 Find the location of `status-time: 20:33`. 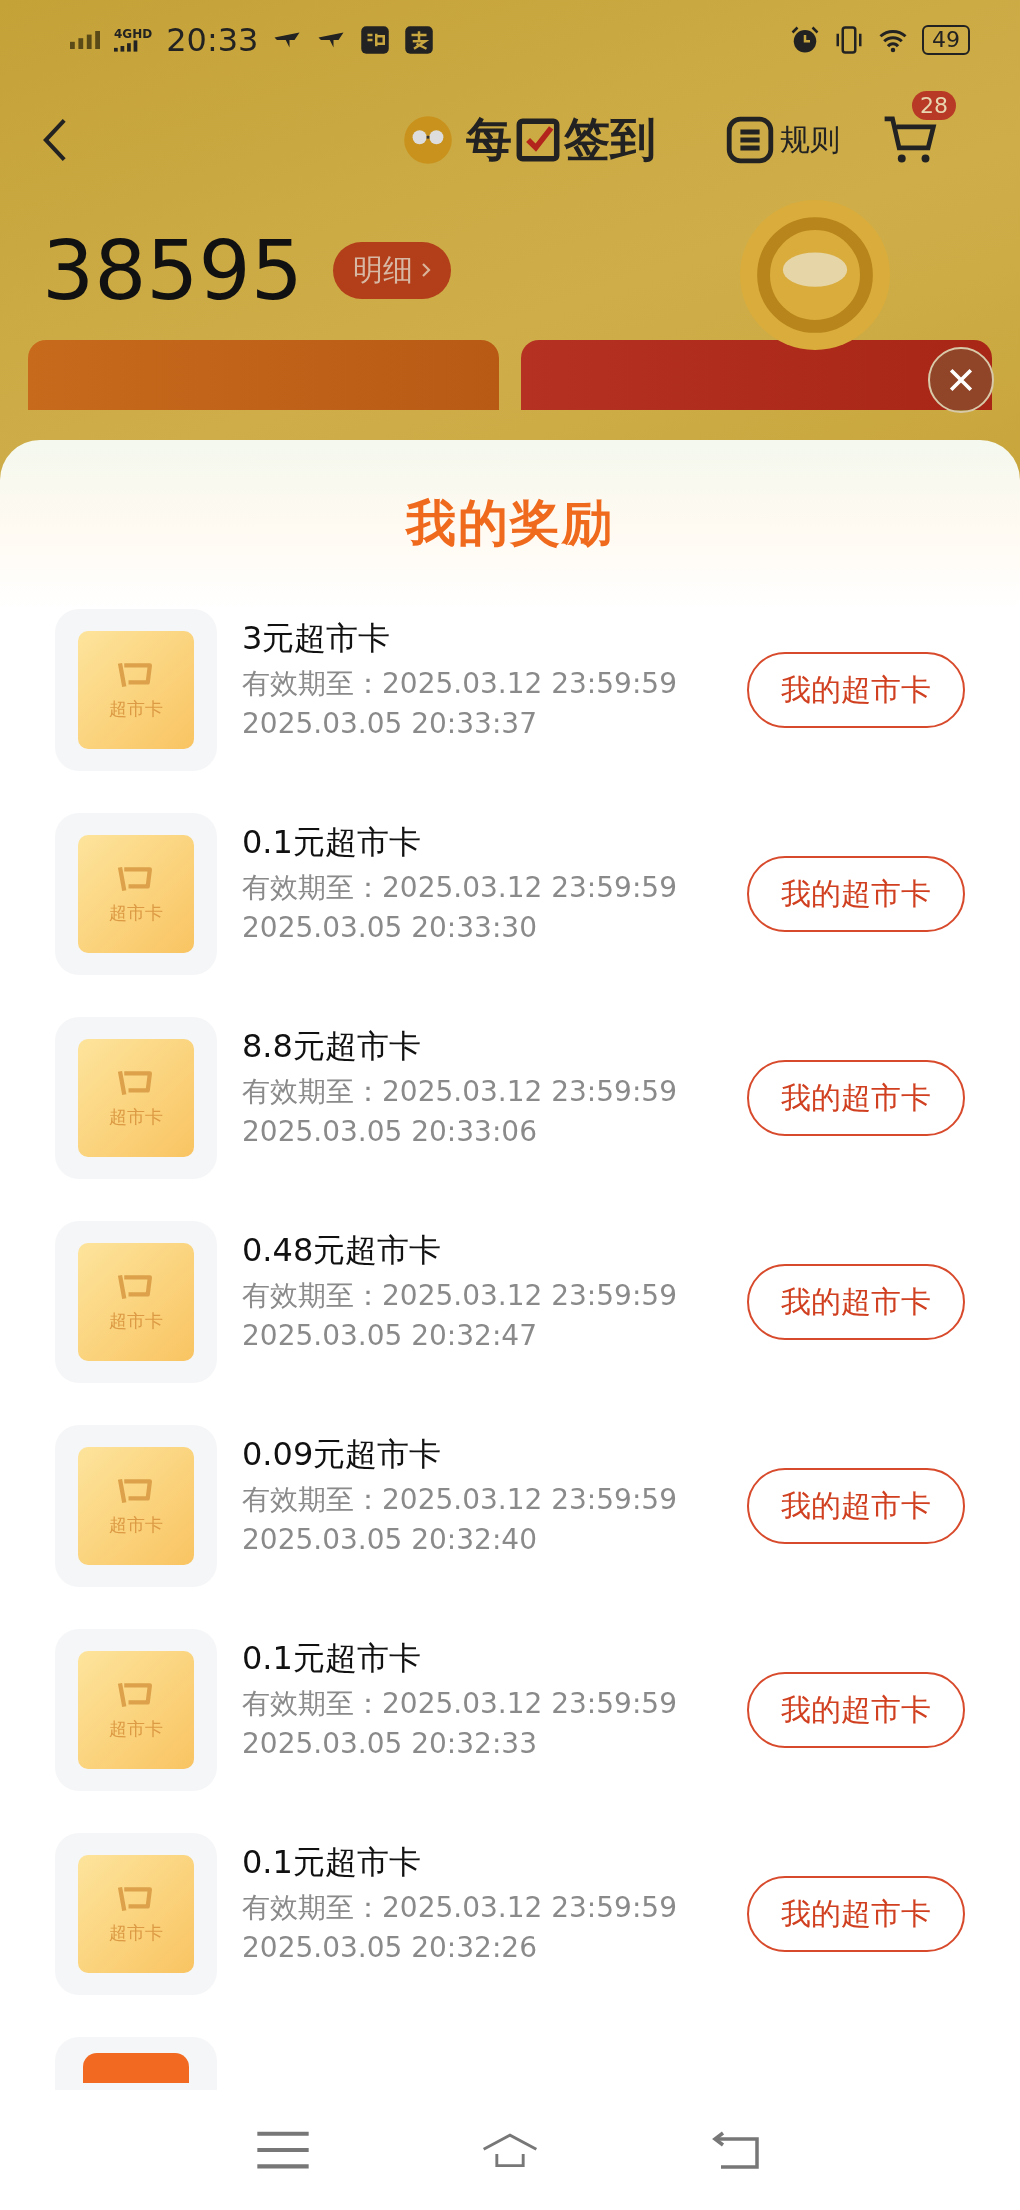

status-time: 20:33 is located at coordinates (212, 40).